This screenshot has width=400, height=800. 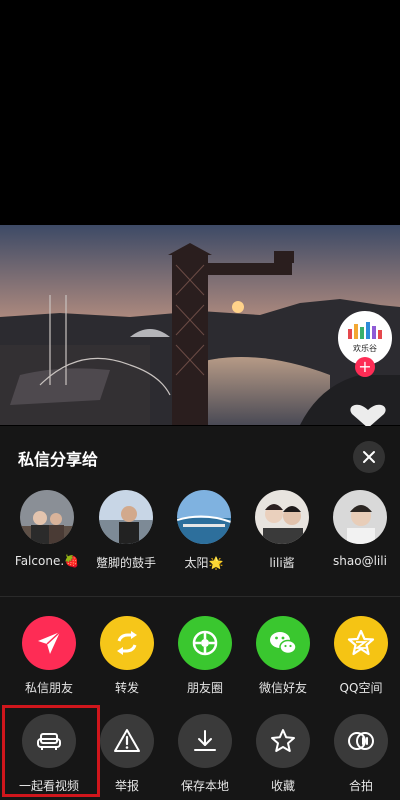 I want to click on repost-arrows-icon, so click(x=127, y=643).